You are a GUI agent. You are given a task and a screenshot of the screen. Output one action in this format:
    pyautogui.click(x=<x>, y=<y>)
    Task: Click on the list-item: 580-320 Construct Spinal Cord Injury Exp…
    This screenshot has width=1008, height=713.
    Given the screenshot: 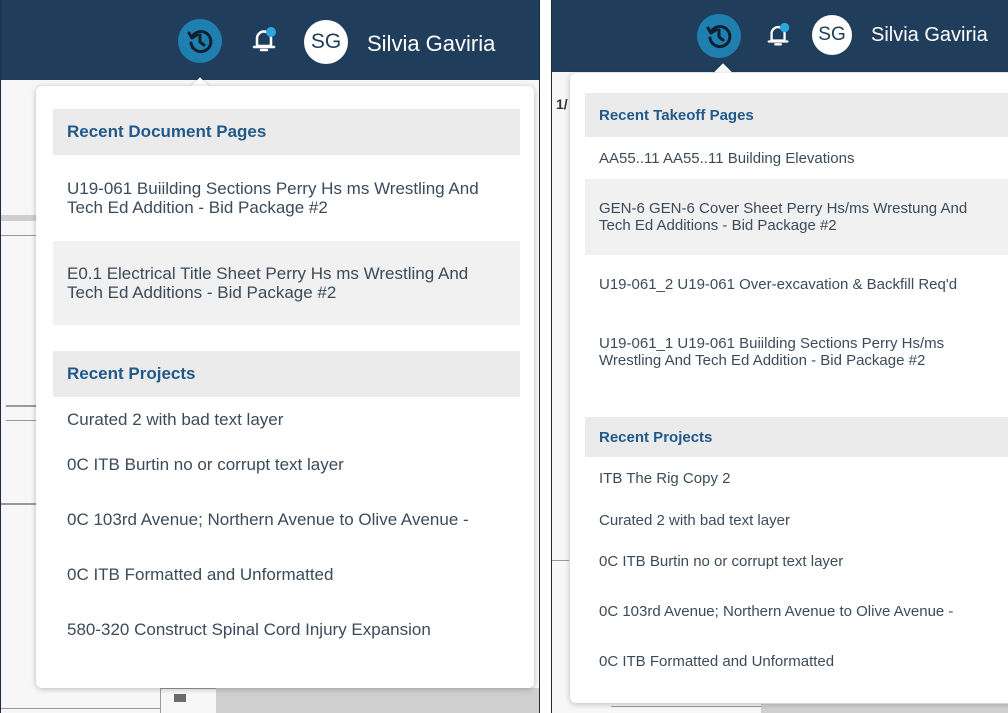 What is the action you would take?
    pyautogui.click(x=286, y=629)
    